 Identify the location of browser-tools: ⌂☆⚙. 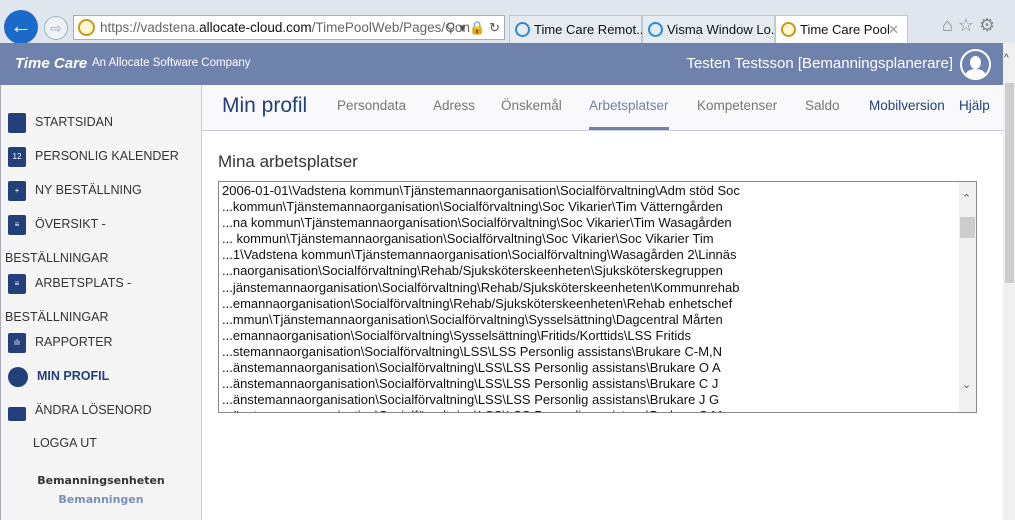
(971, 25).